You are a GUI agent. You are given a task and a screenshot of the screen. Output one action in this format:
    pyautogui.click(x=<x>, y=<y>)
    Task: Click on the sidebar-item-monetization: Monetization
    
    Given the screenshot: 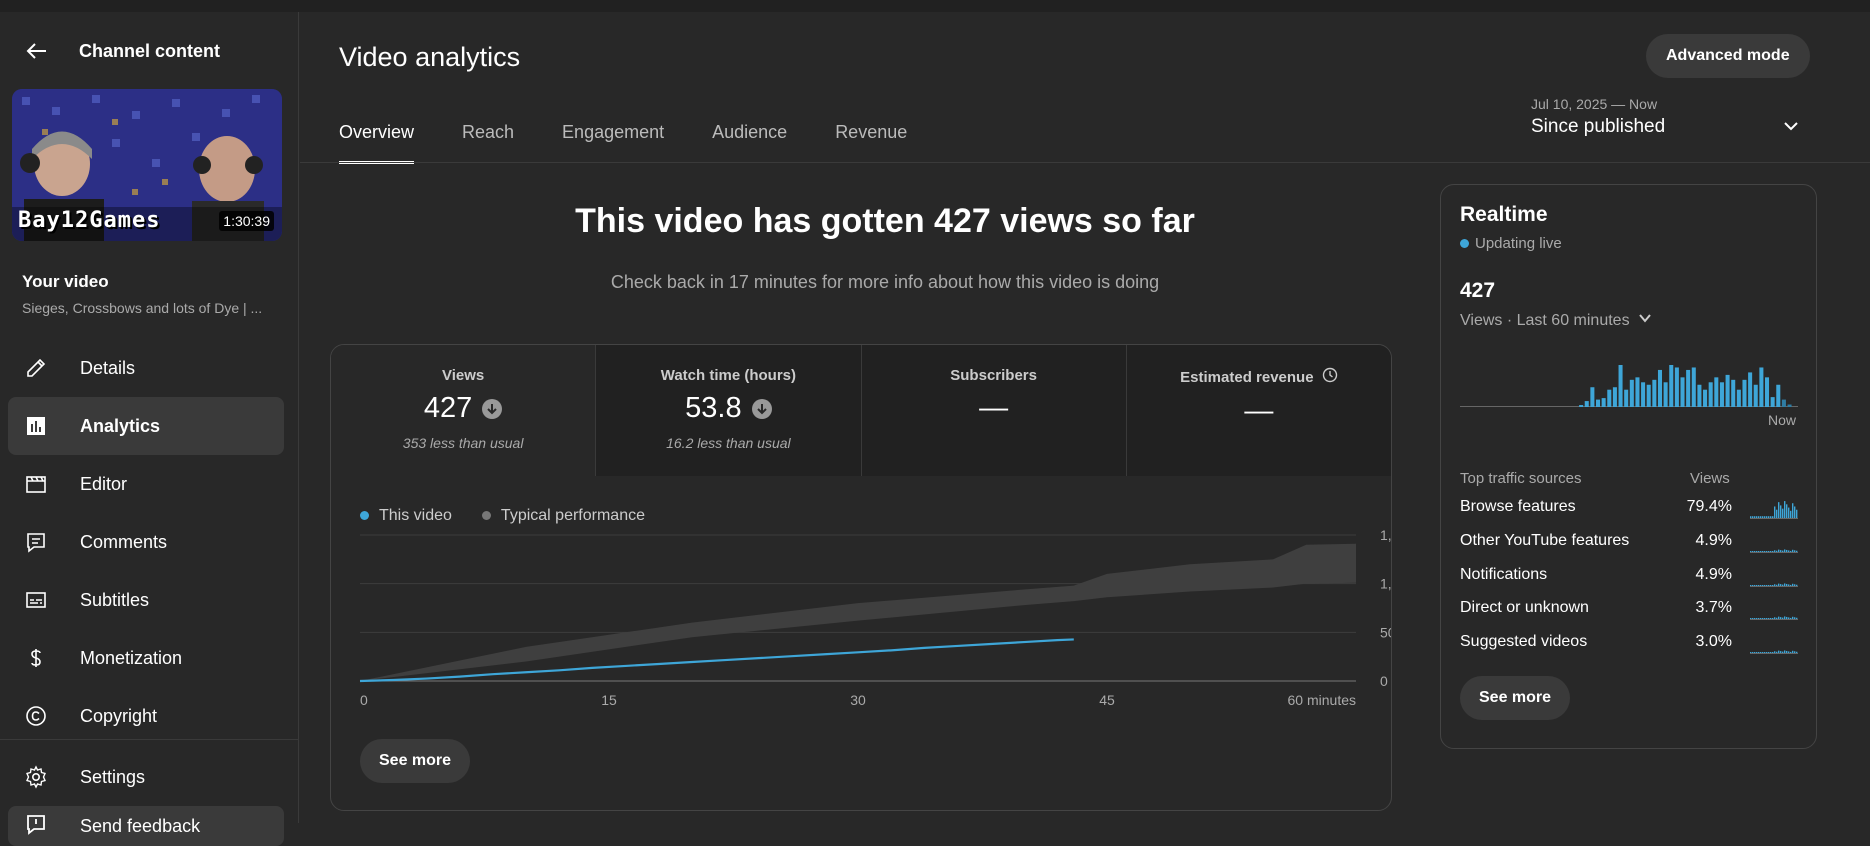 What is the action you would take?
    pyautogui.click(x=146, y=658)
    